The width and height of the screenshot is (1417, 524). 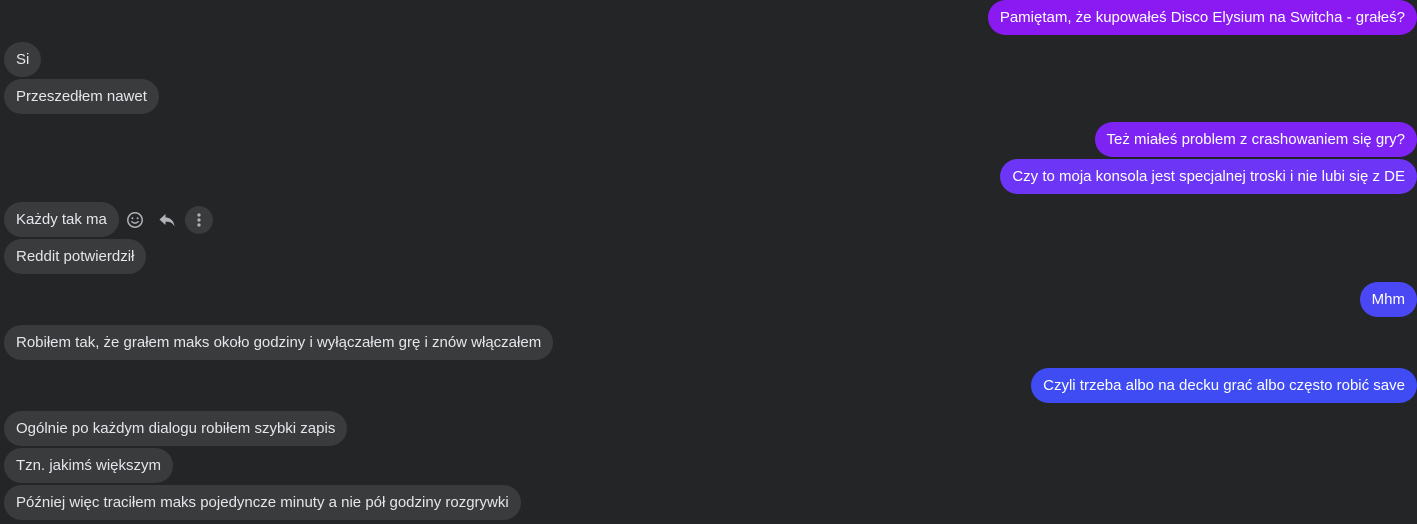 I want to click on reply-arrow-icon, so click(x=167, y=220).